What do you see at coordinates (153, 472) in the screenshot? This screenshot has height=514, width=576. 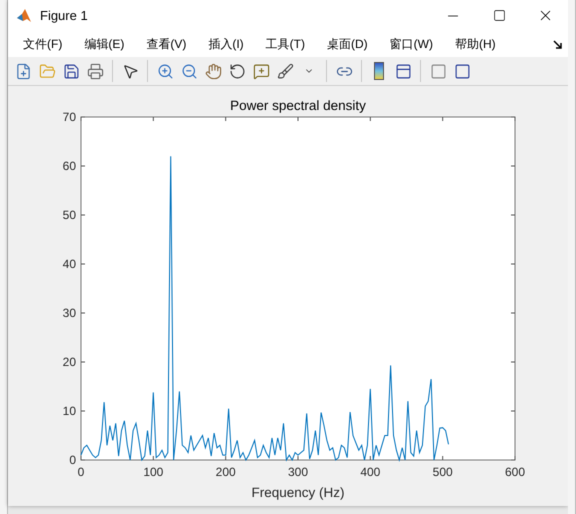 I see `tick-label: 100` at bounding box center [153, 472].